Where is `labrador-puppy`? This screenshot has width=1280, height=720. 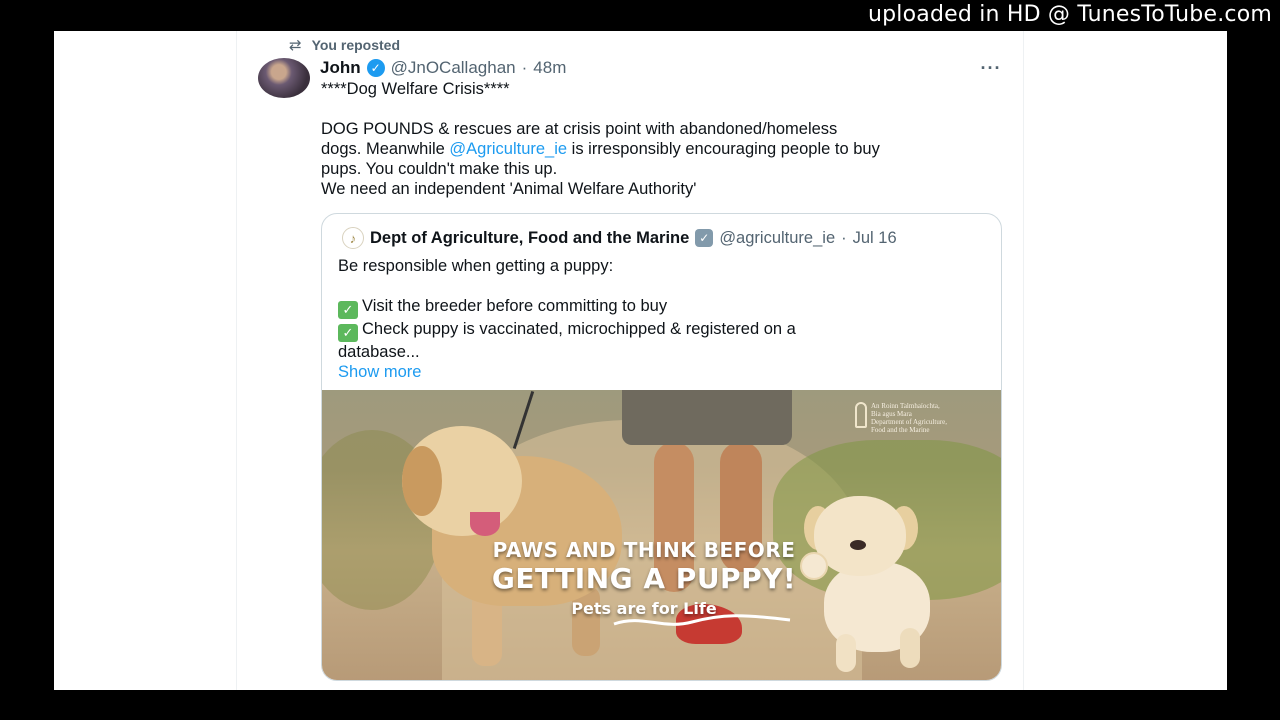 labrador-puppy is located at coordinates (872, 584).